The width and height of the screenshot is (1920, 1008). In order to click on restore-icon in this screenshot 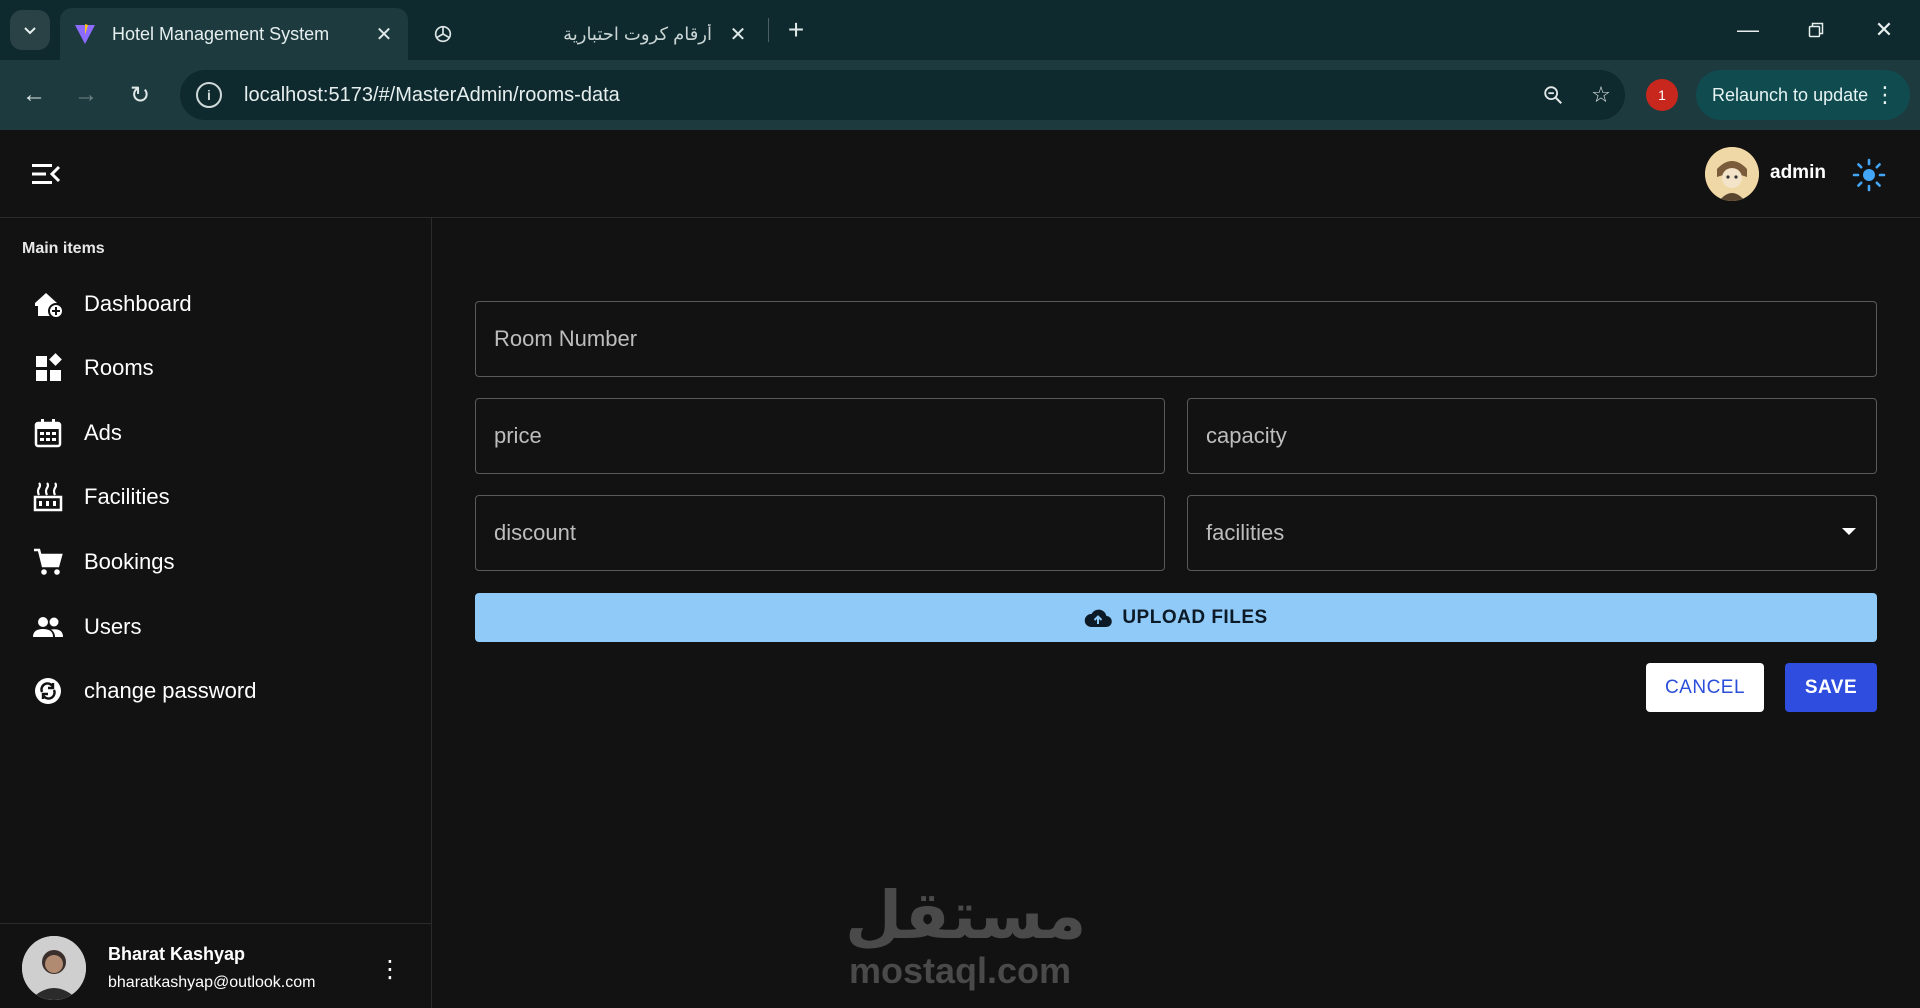, I will do `click(1816, 30)`.